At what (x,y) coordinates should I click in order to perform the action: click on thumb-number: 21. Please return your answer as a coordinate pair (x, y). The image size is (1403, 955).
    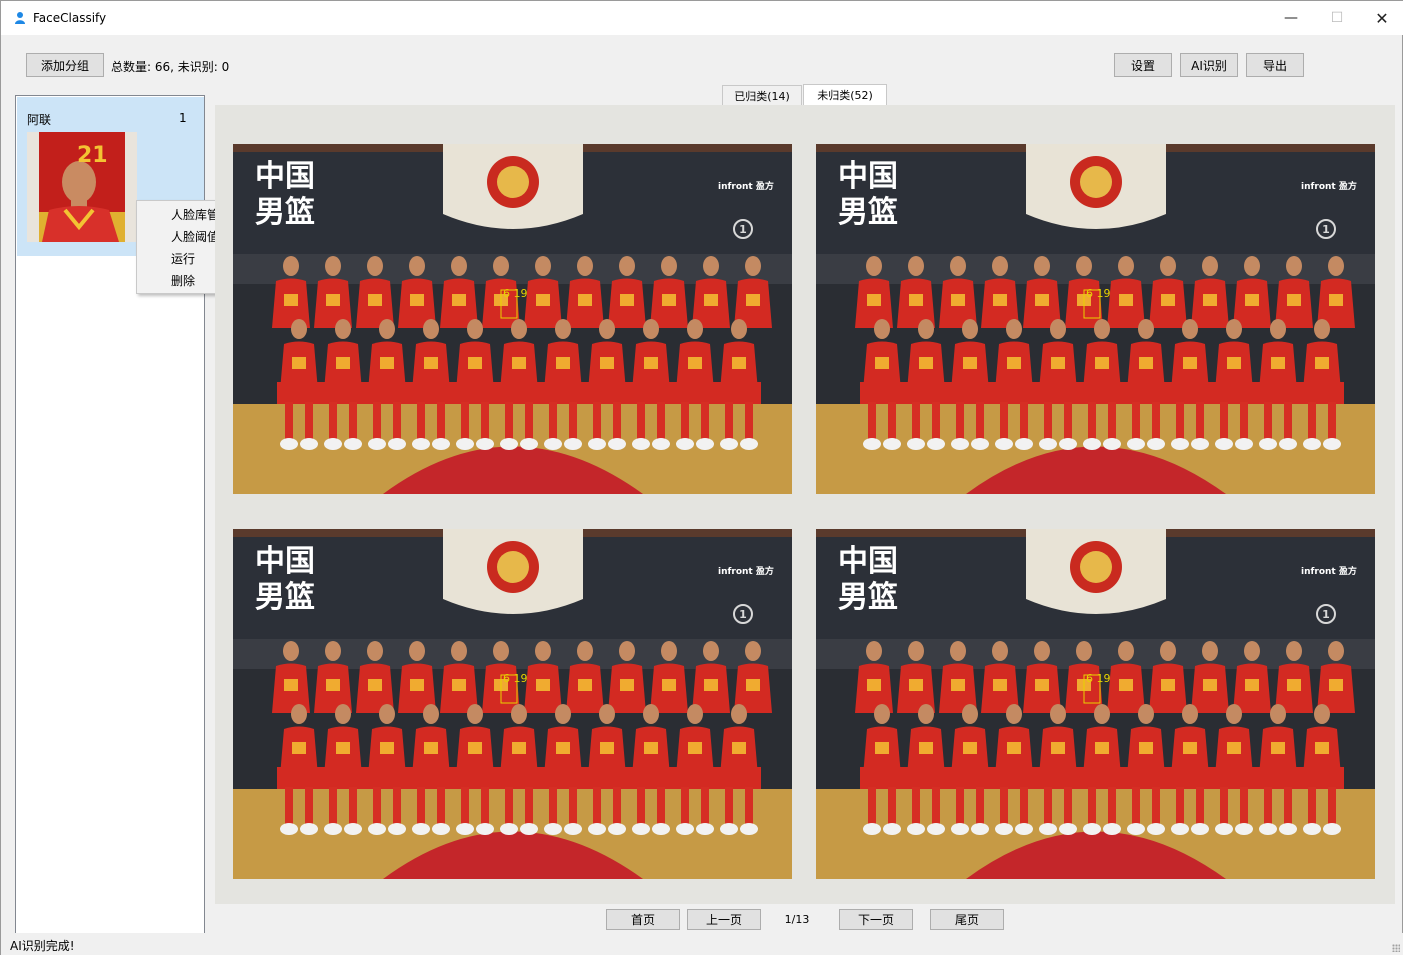
    Looking at the image, I should click on (92, 155).